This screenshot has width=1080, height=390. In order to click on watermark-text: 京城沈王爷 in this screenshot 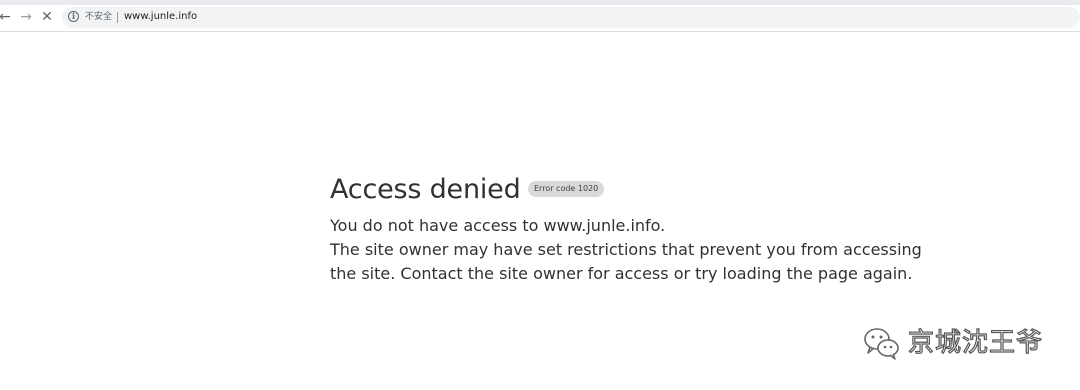, I will do `click(975, 342)`.